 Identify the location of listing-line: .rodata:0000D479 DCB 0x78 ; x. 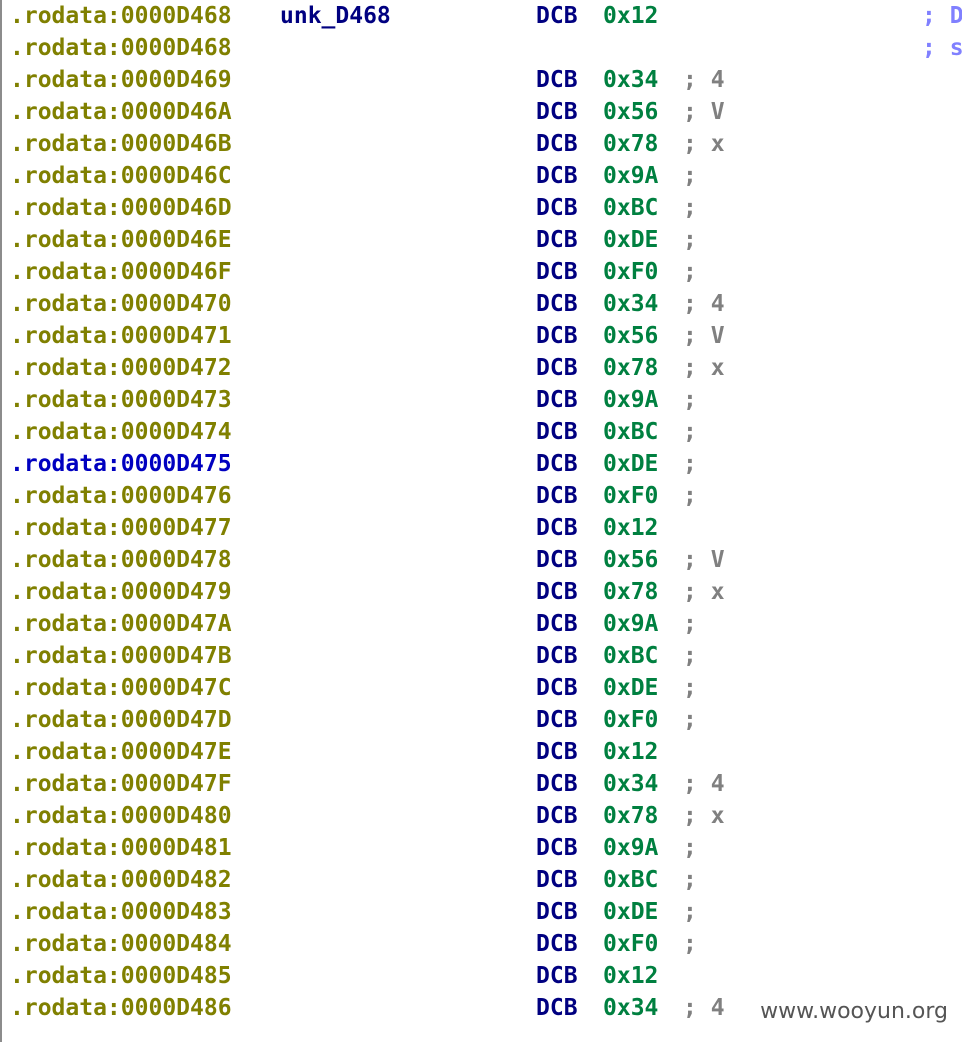
(482, 592).